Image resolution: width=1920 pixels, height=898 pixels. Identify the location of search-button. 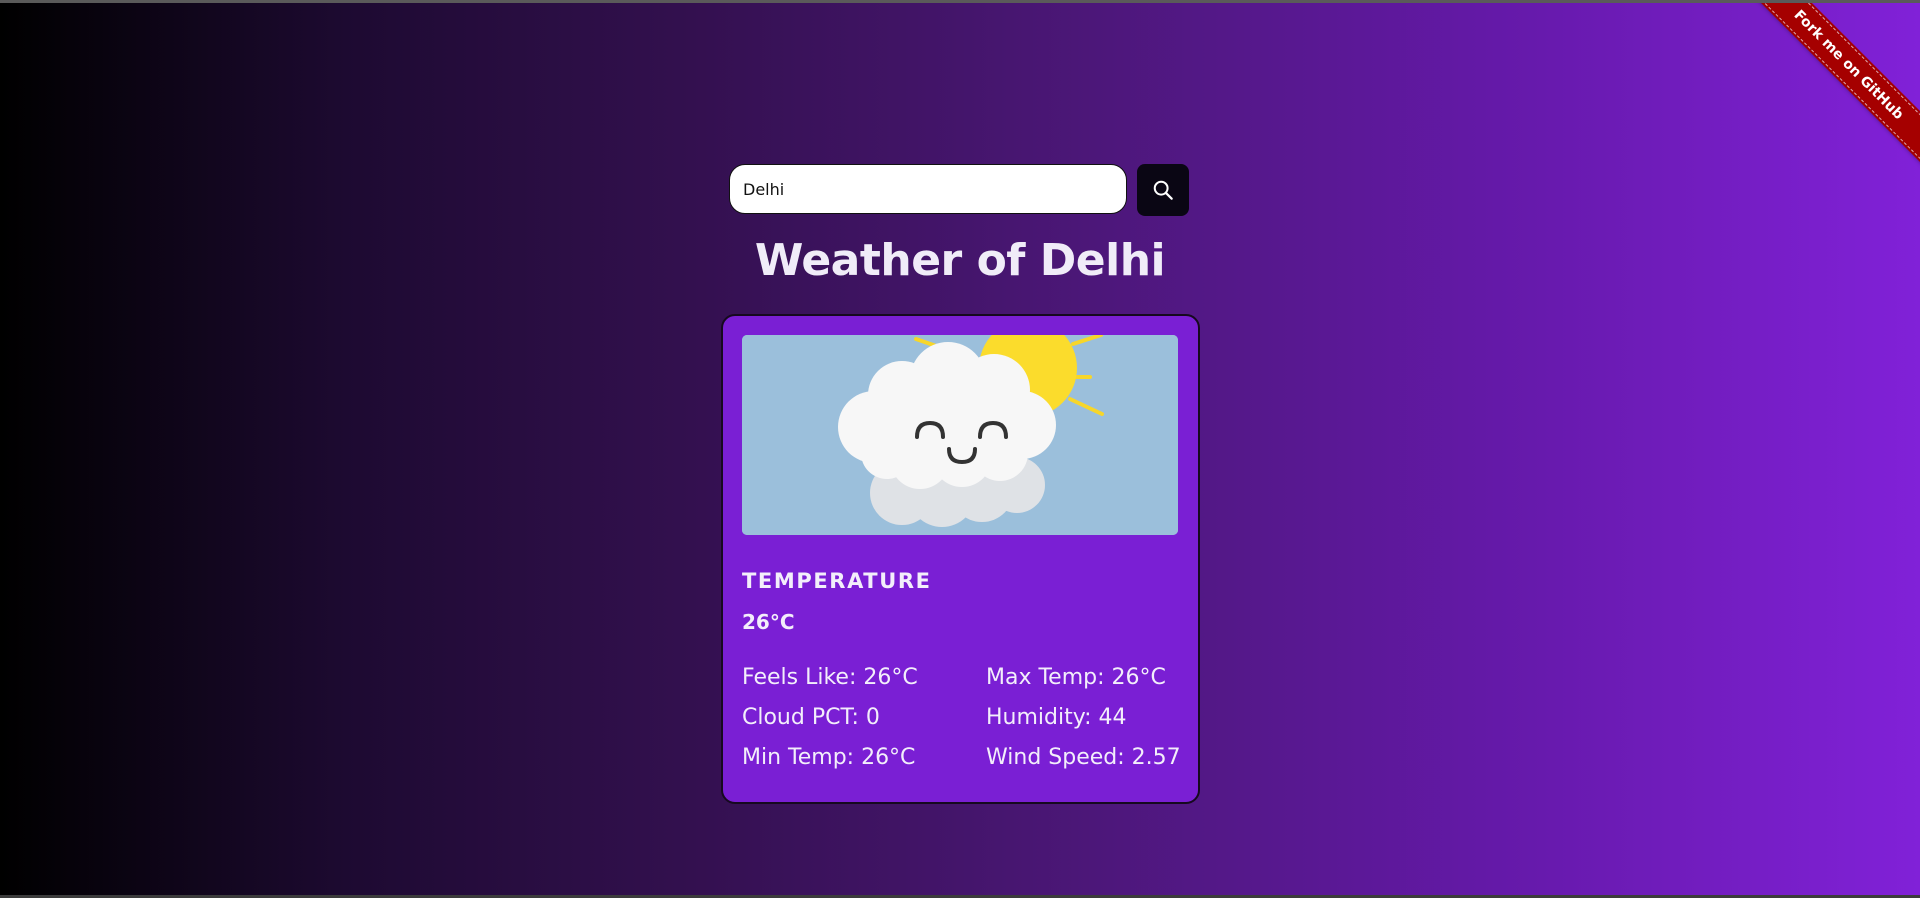
(1163, 190).